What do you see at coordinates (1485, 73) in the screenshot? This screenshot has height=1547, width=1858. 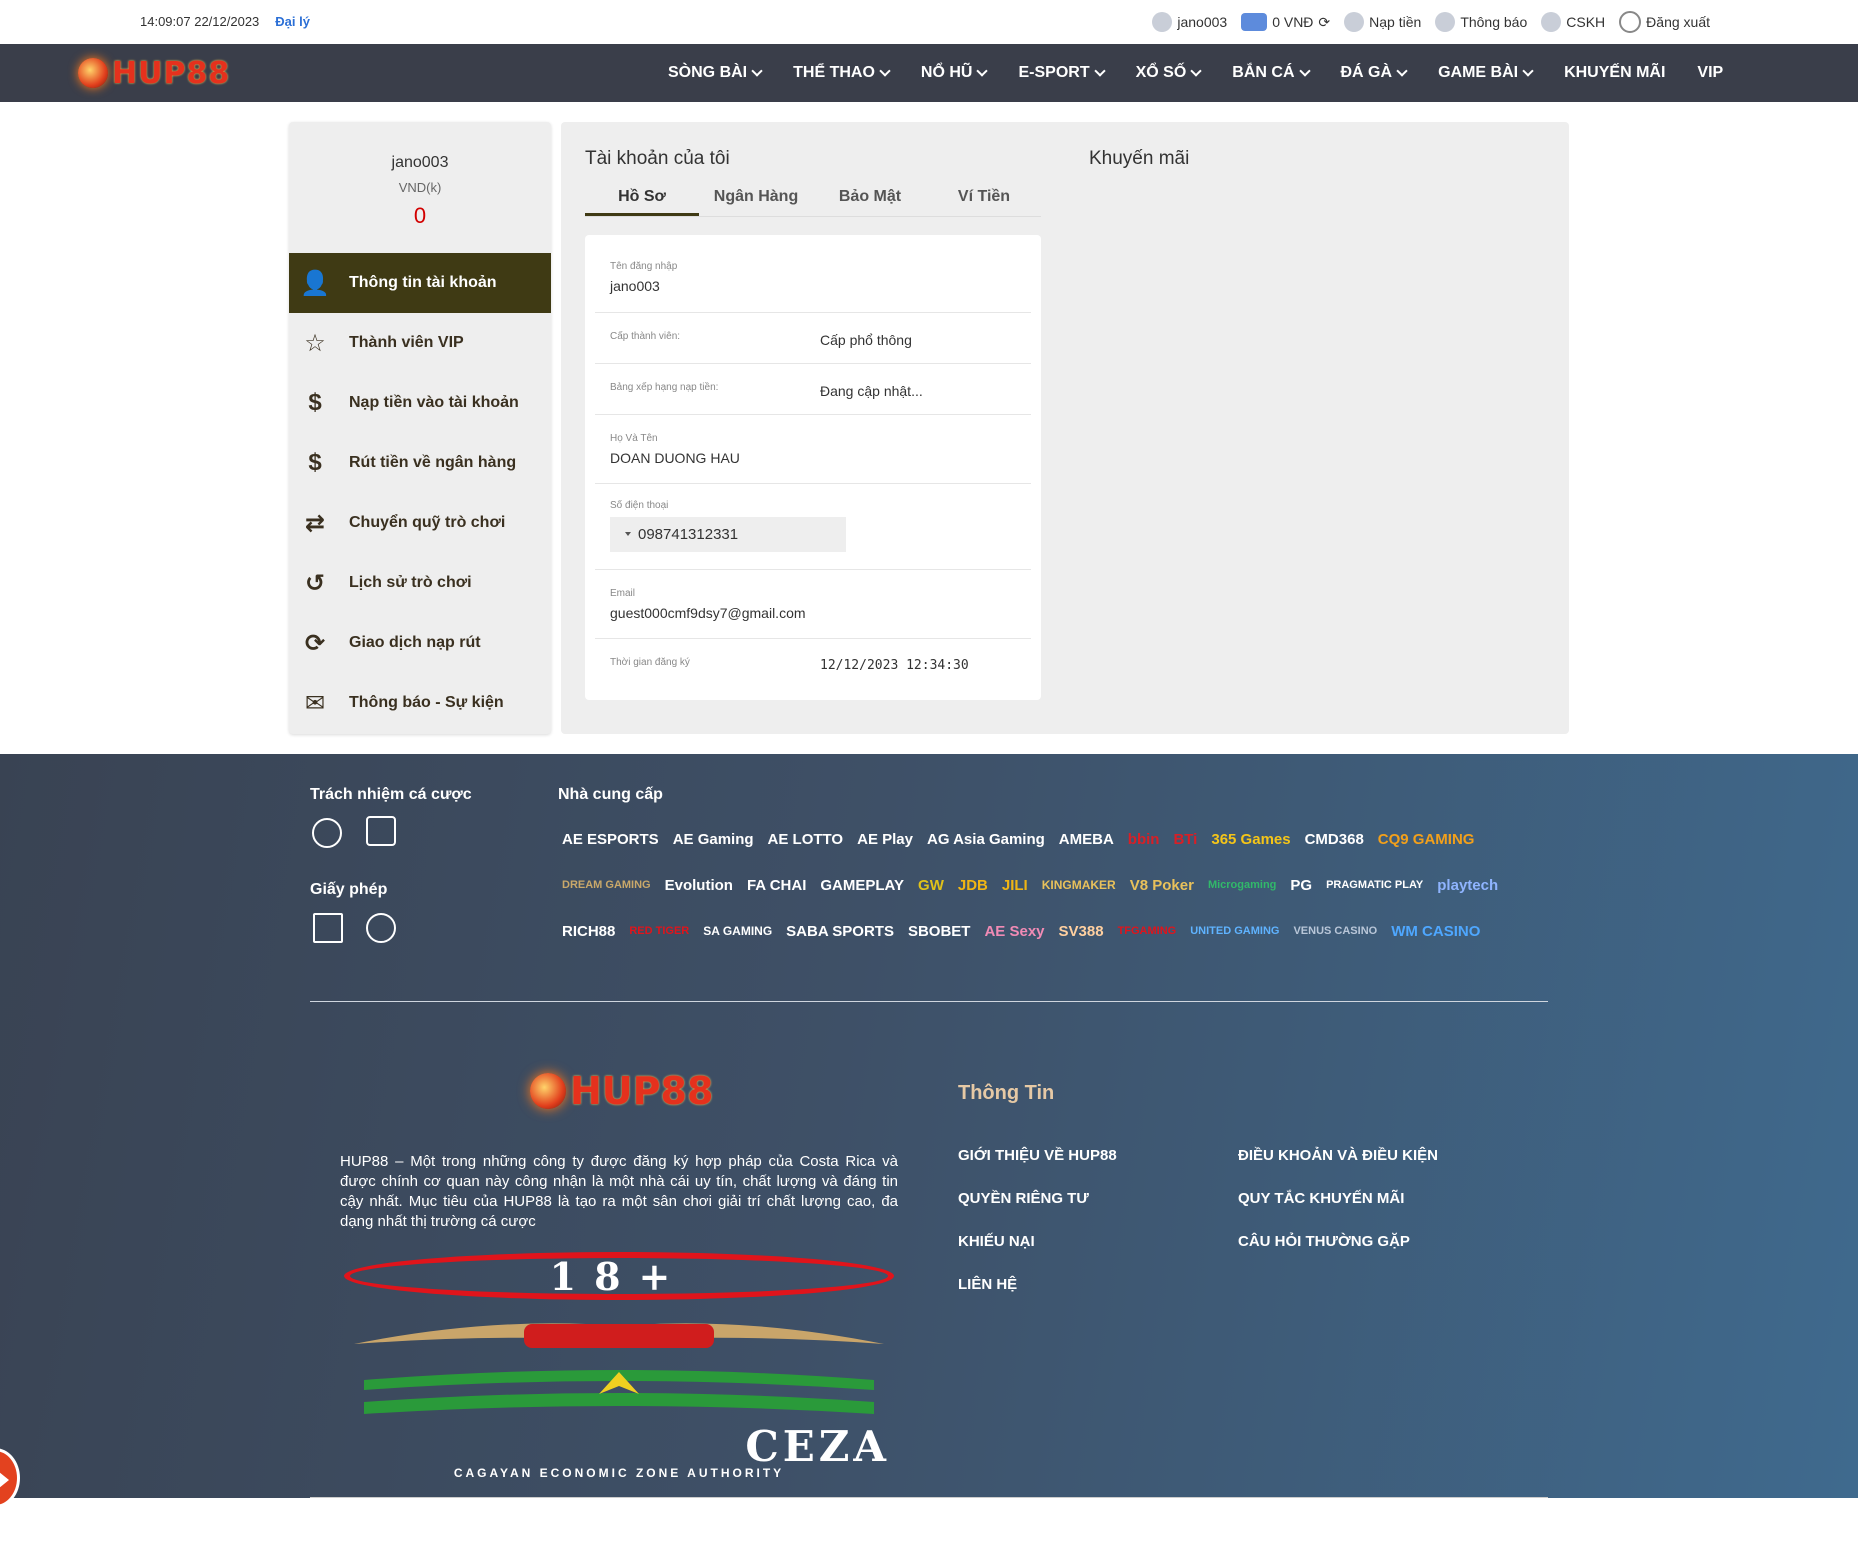 I see `nav-cardgames: GAME BÀI` at bounding box center [1485, 73].